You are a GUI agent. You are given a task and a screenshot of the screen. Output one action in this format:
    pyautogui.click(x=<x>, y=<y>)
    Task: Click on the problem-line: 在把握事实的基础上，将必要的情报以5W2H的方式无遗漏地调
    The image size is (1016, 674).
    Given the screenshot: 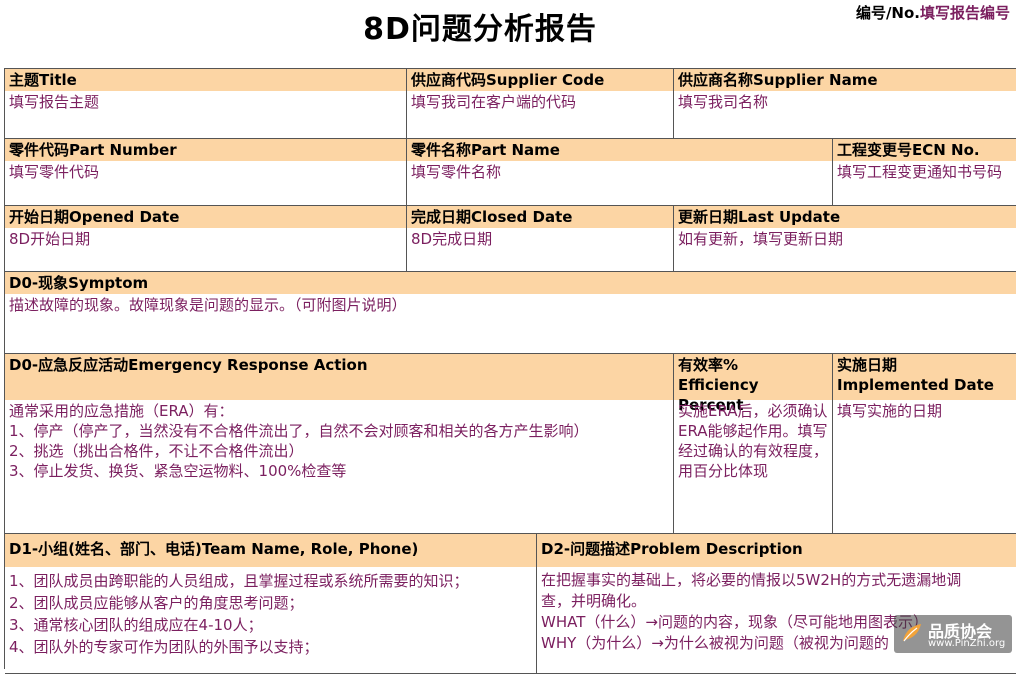 What is the action you would take?
    pyautogui.click(x=751, y=580)
    